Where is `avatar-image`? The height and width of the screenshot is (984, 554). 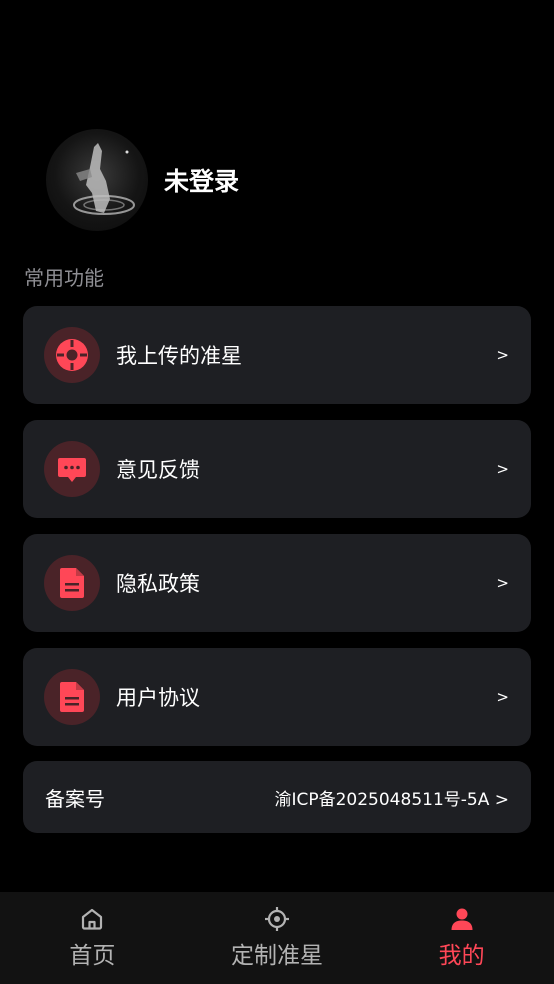 avatar-image is located at coordinates (104, 179).